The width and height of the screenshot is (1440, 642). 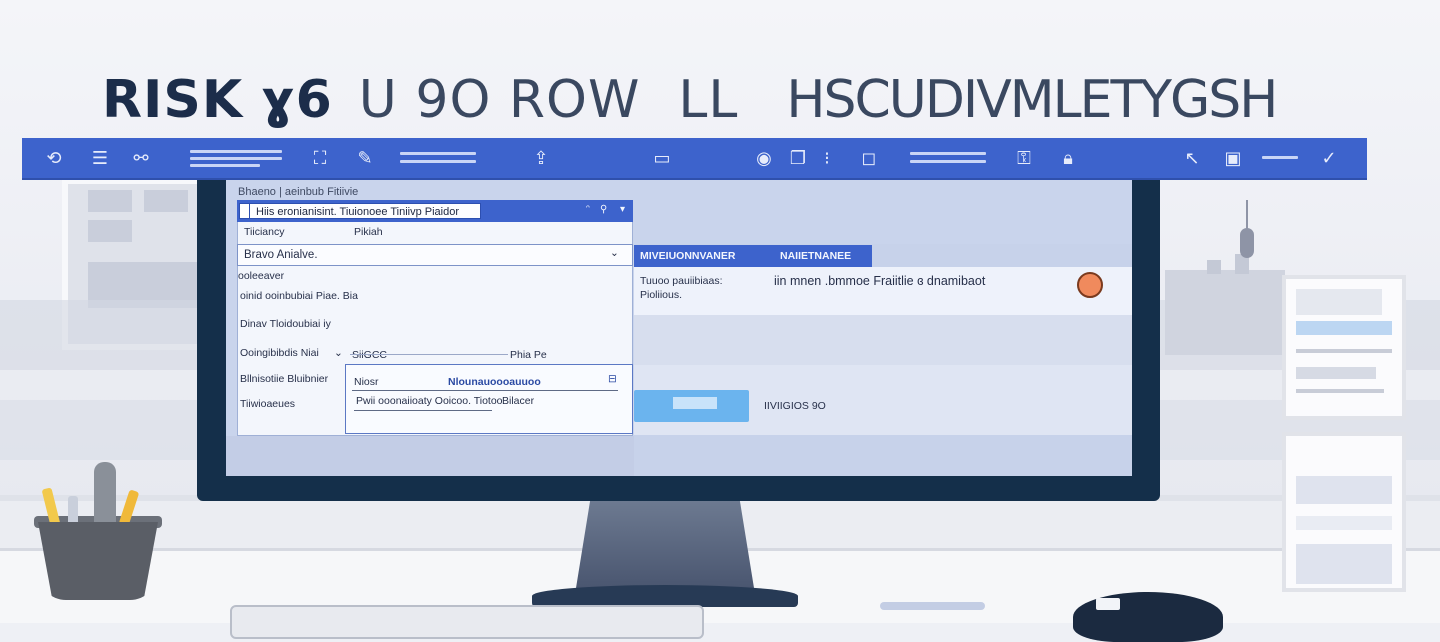 What do you see at coordinates (588, 209) in the screenshot?
I see `minimize-icon: ᵔ` at bounding box center [588, 209].